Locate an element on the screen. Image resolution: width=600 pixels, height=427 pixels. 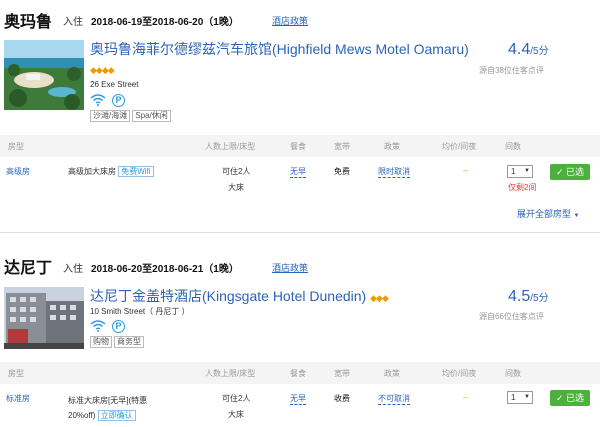
review-count: 源自66位住客点评 is located at coordinates (511, 316).